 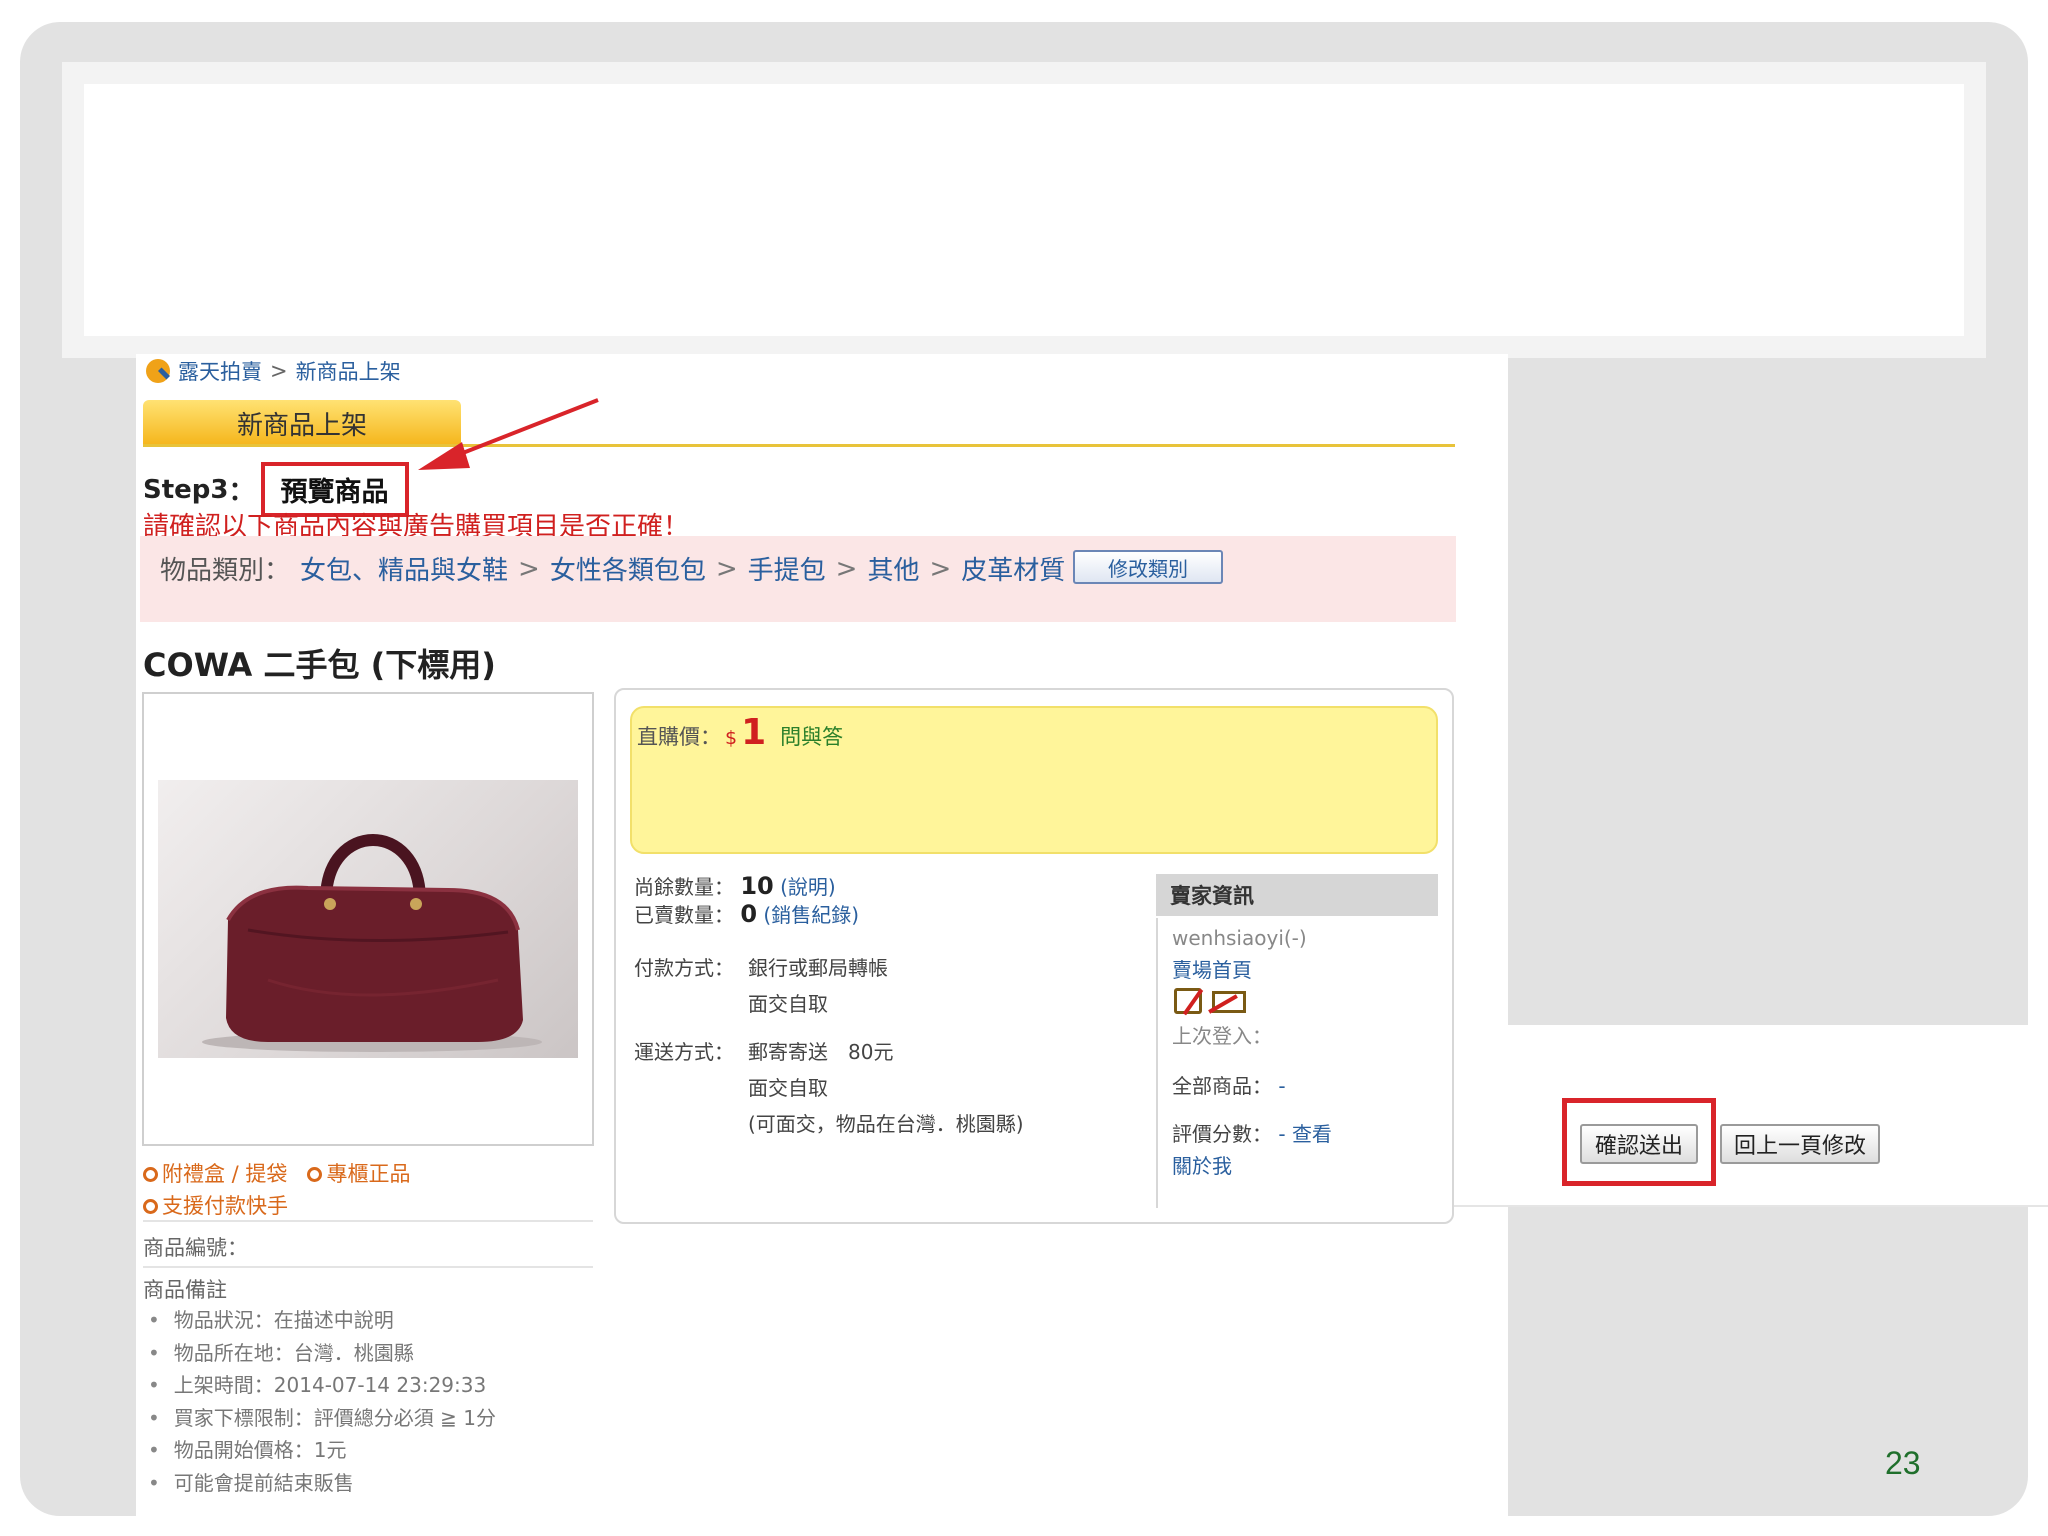 What do you see at coordinates (224, 1174) in the screenshot?
I see `tag-gift-box: 附禮盒 / 提袋` at bounding box center [224, 1174].